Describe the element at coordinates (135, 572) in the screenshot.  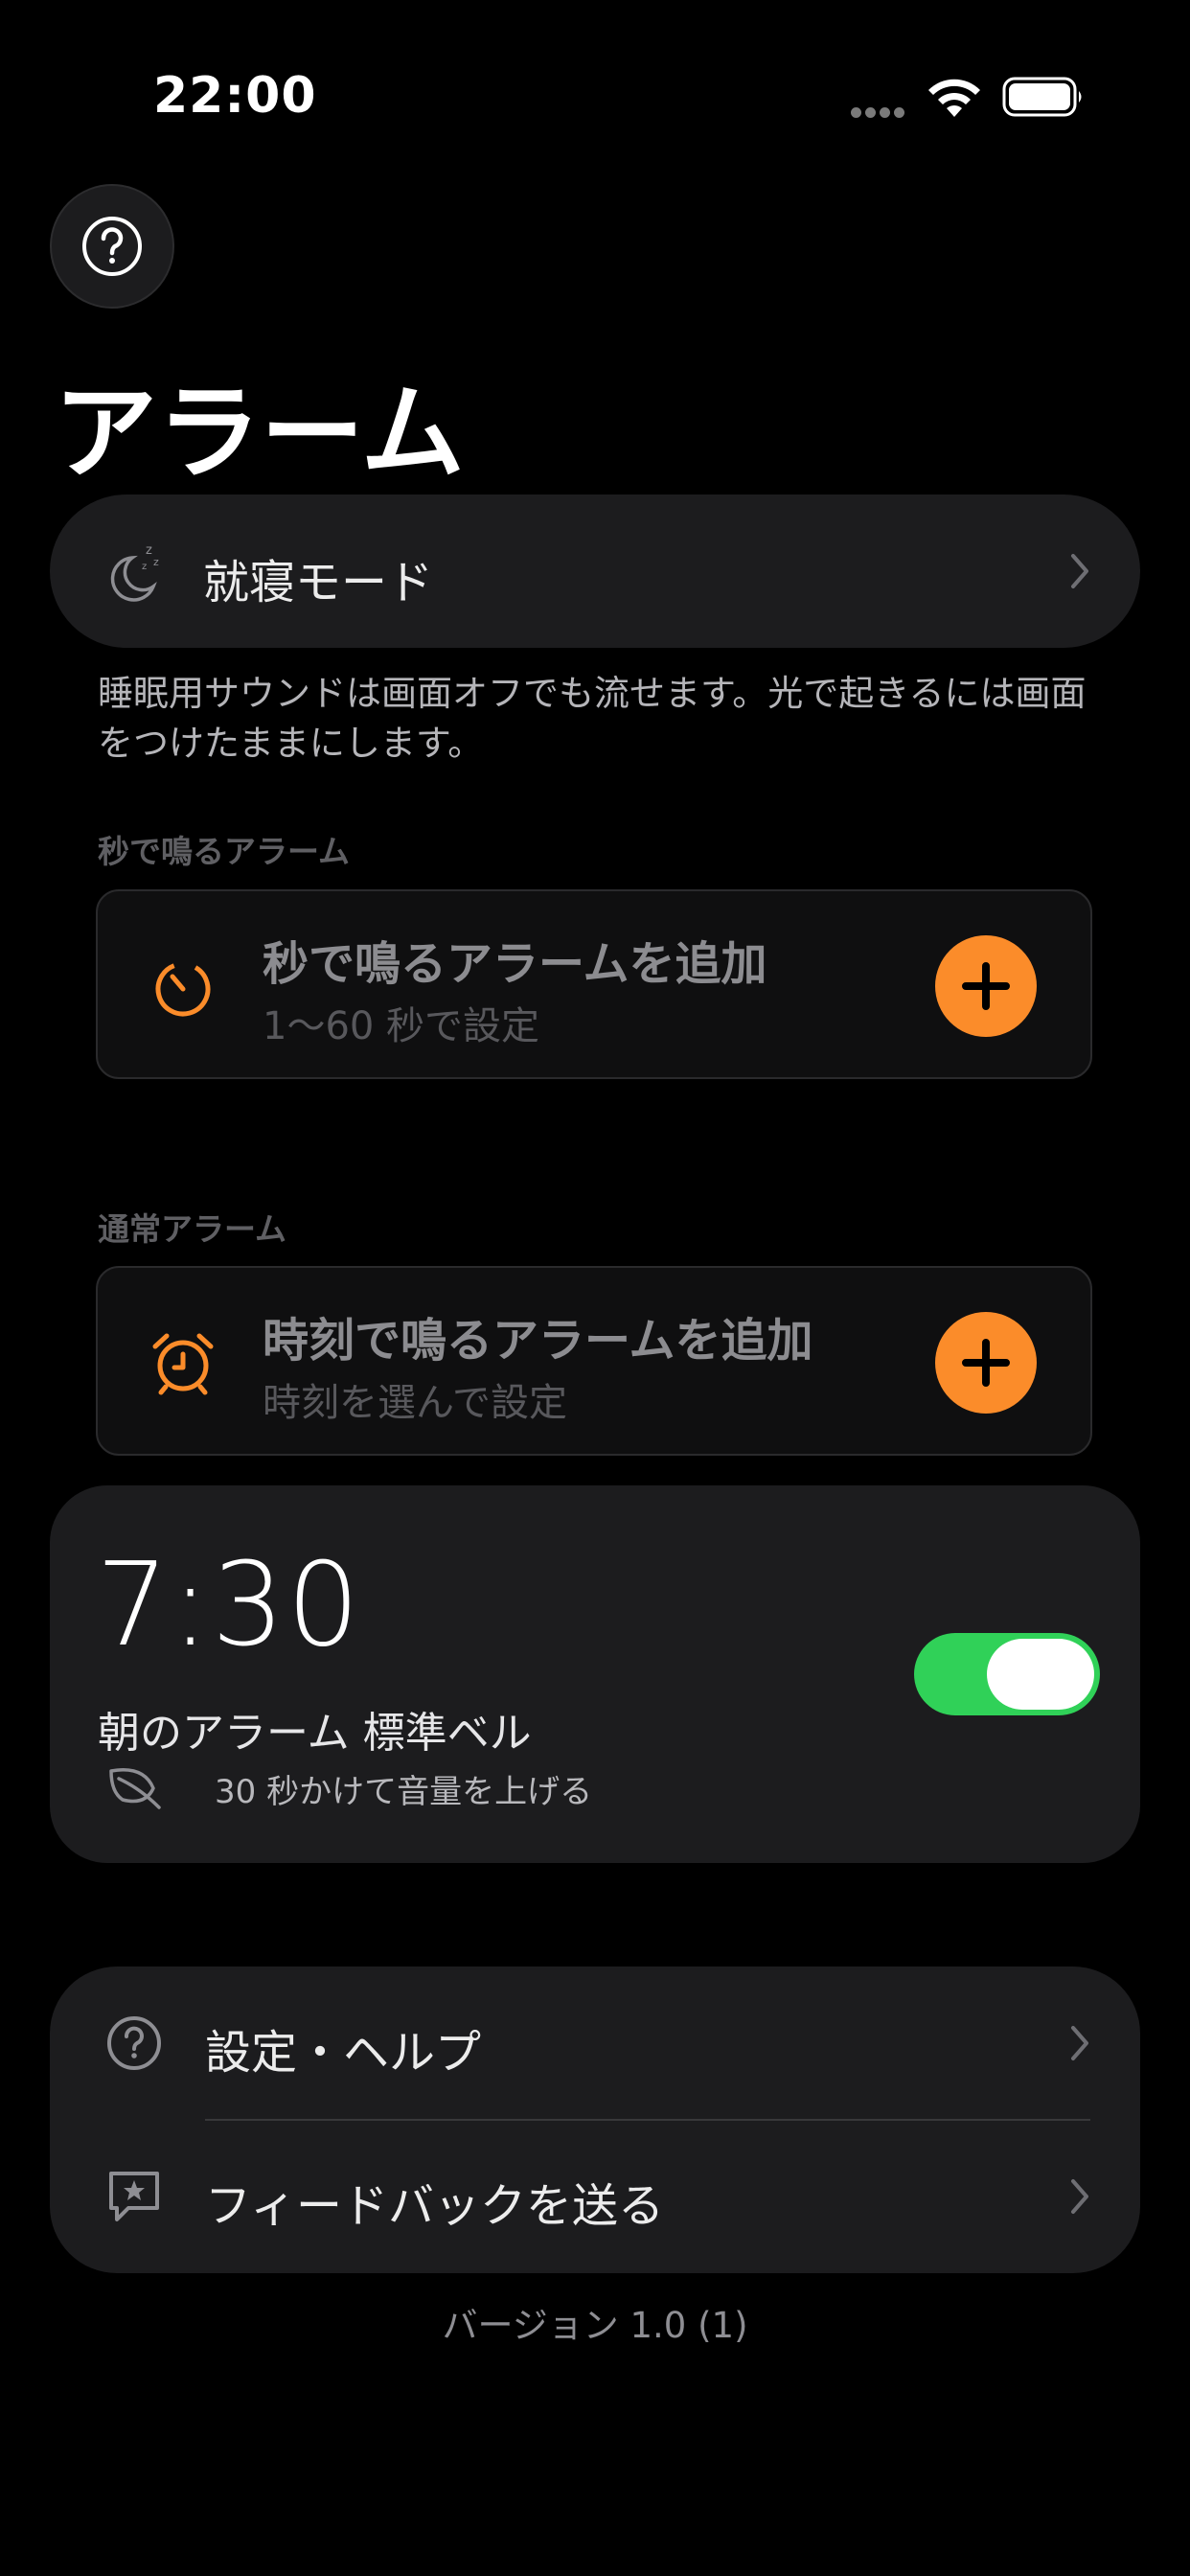
I see `moon-zzz-icon: z z z` at that location.